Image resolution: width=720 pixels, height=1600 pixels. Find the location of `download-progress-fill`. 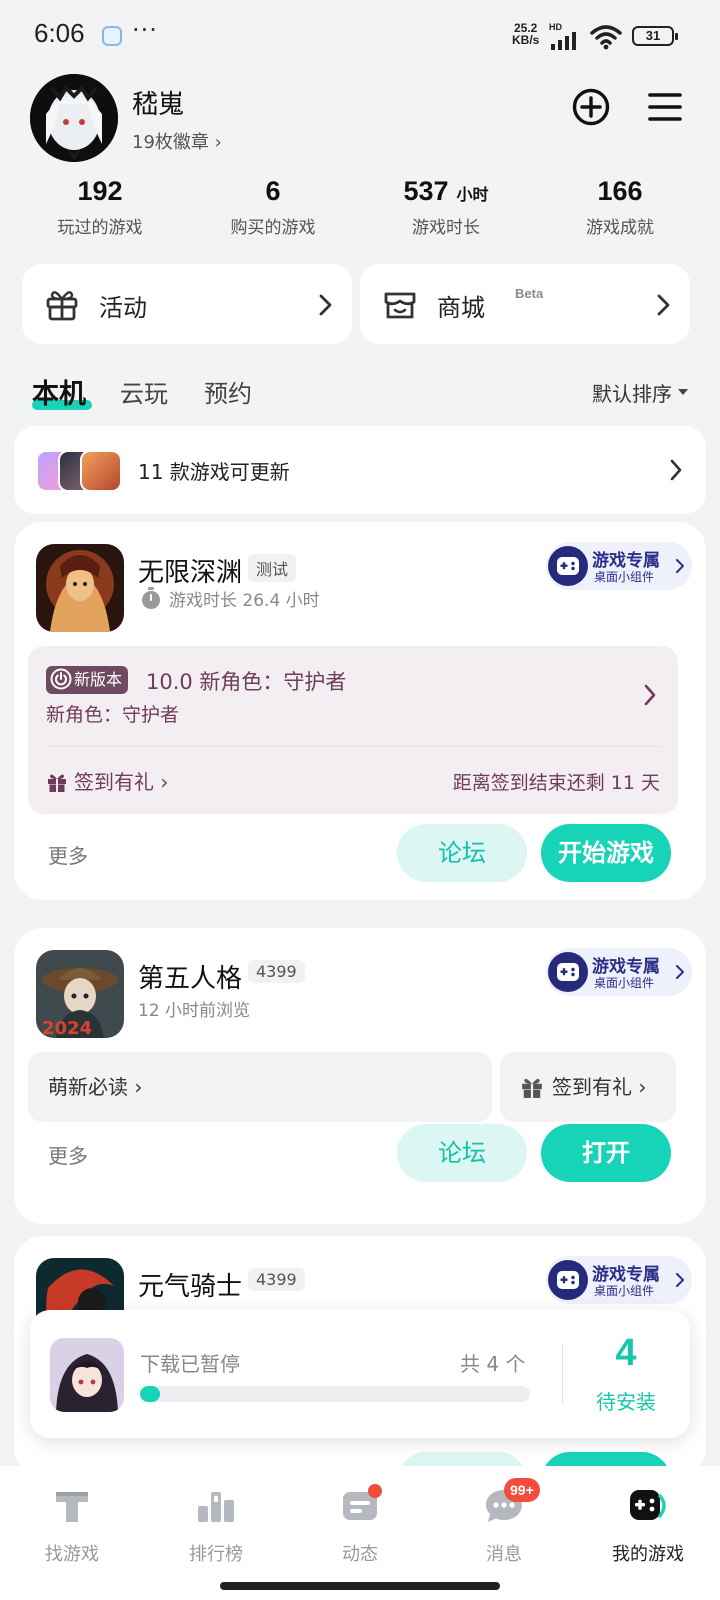

download-progress-fill is located at coordinates (150, 1394).